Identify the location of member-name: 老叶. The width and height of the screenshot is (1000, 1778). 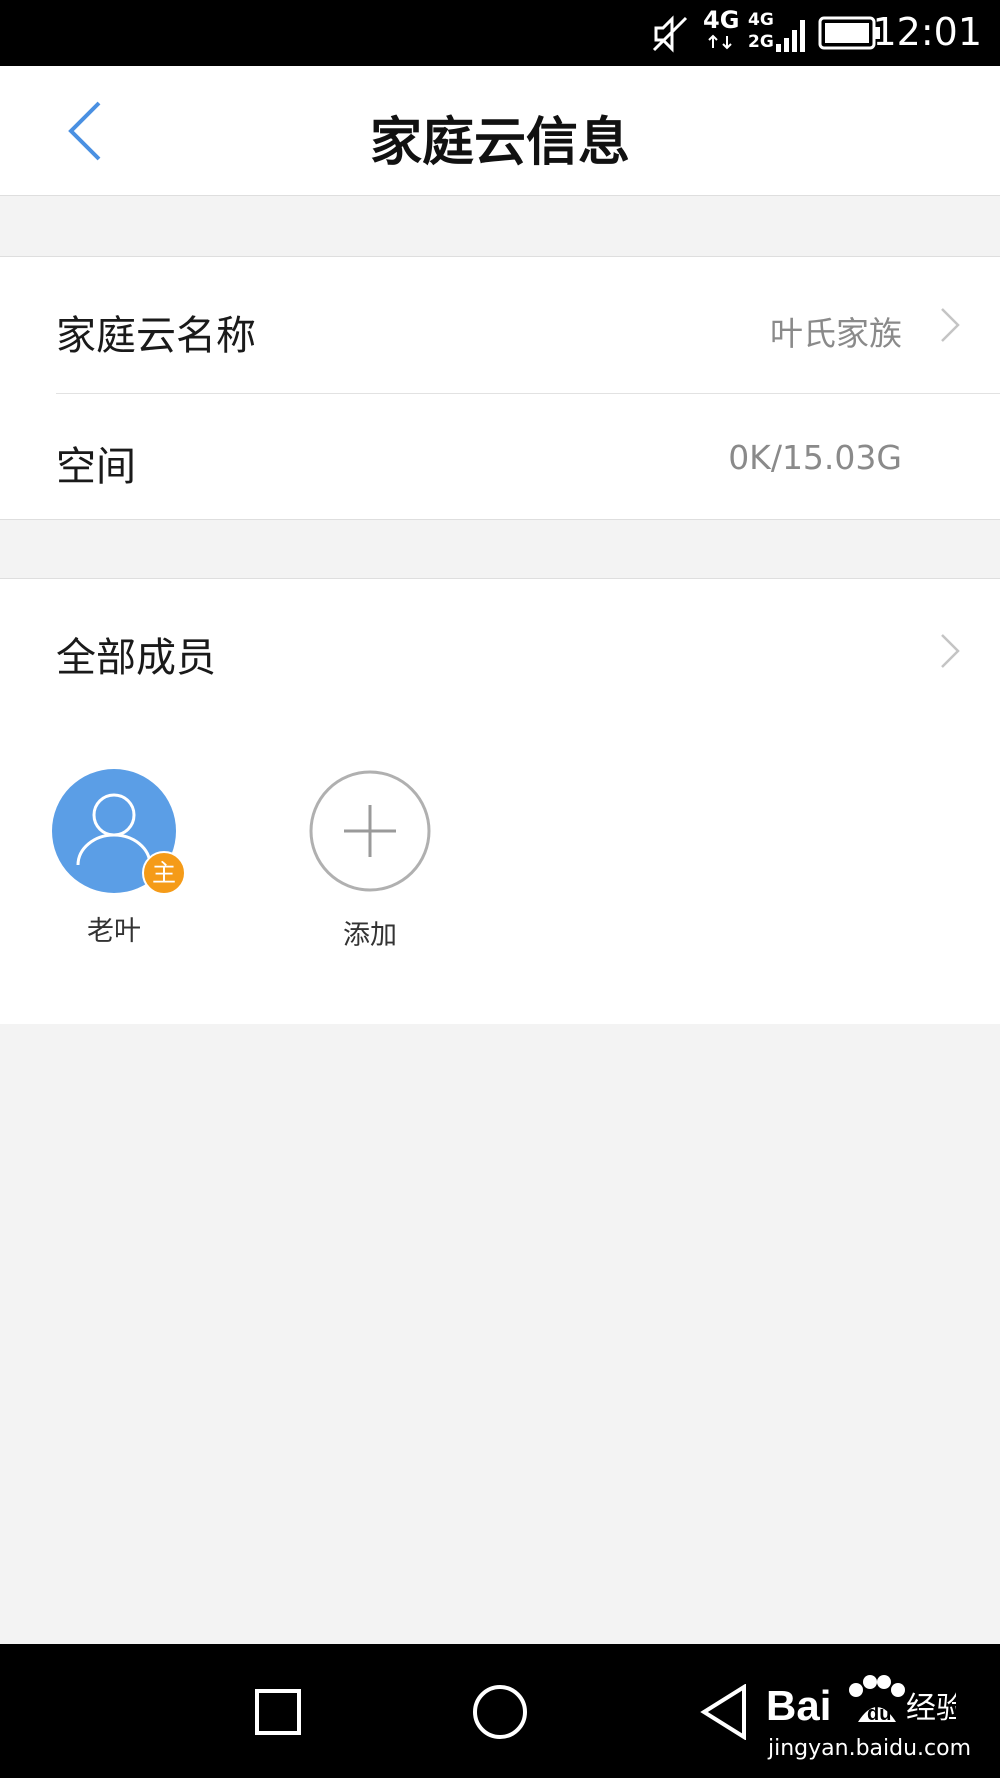
(114, 931).